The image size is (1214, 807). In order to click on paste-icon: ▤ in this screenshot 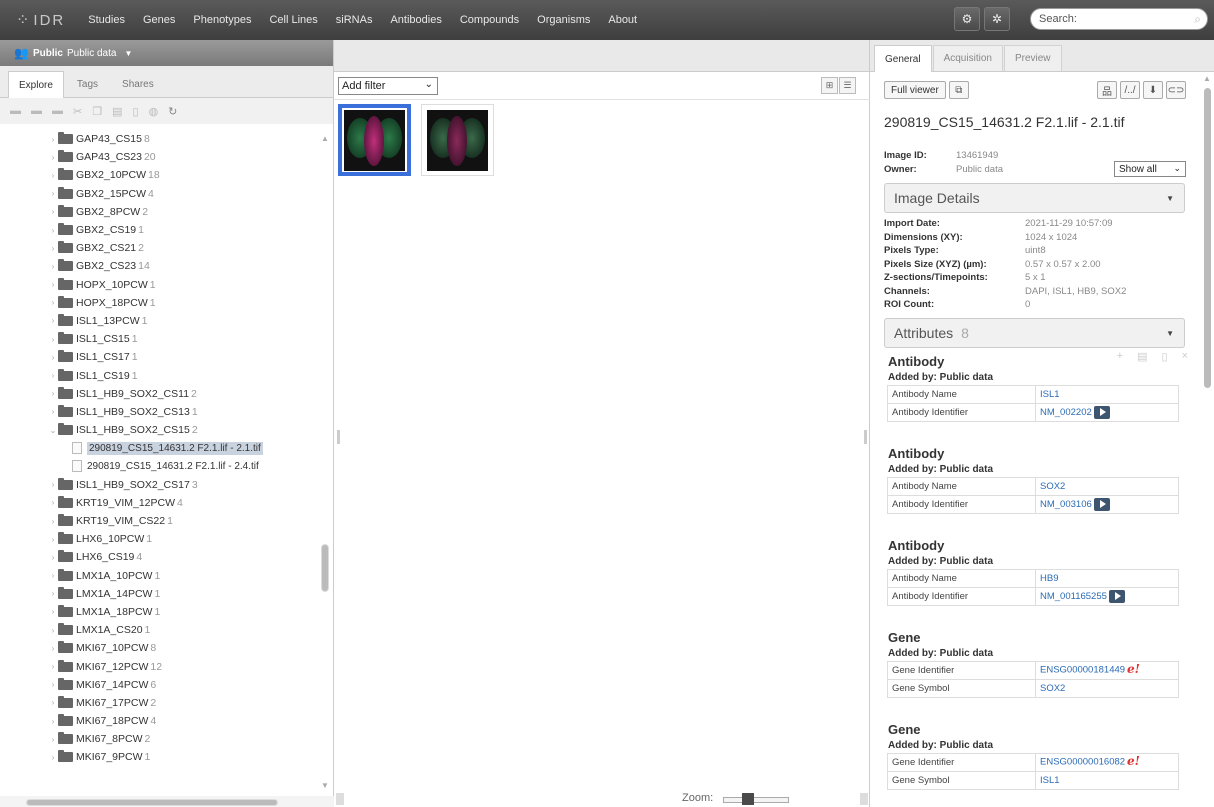, I will do `click(117, 111)`.